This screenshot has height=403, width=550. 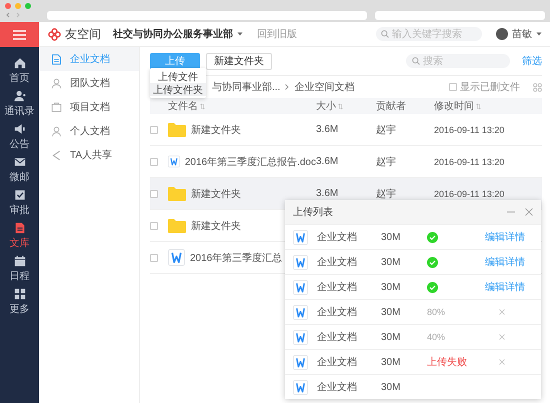 What do you see at coordinates (436, 312) in the screenshot?
I see `progress-text: 80%` at bounding box center [436, 312].